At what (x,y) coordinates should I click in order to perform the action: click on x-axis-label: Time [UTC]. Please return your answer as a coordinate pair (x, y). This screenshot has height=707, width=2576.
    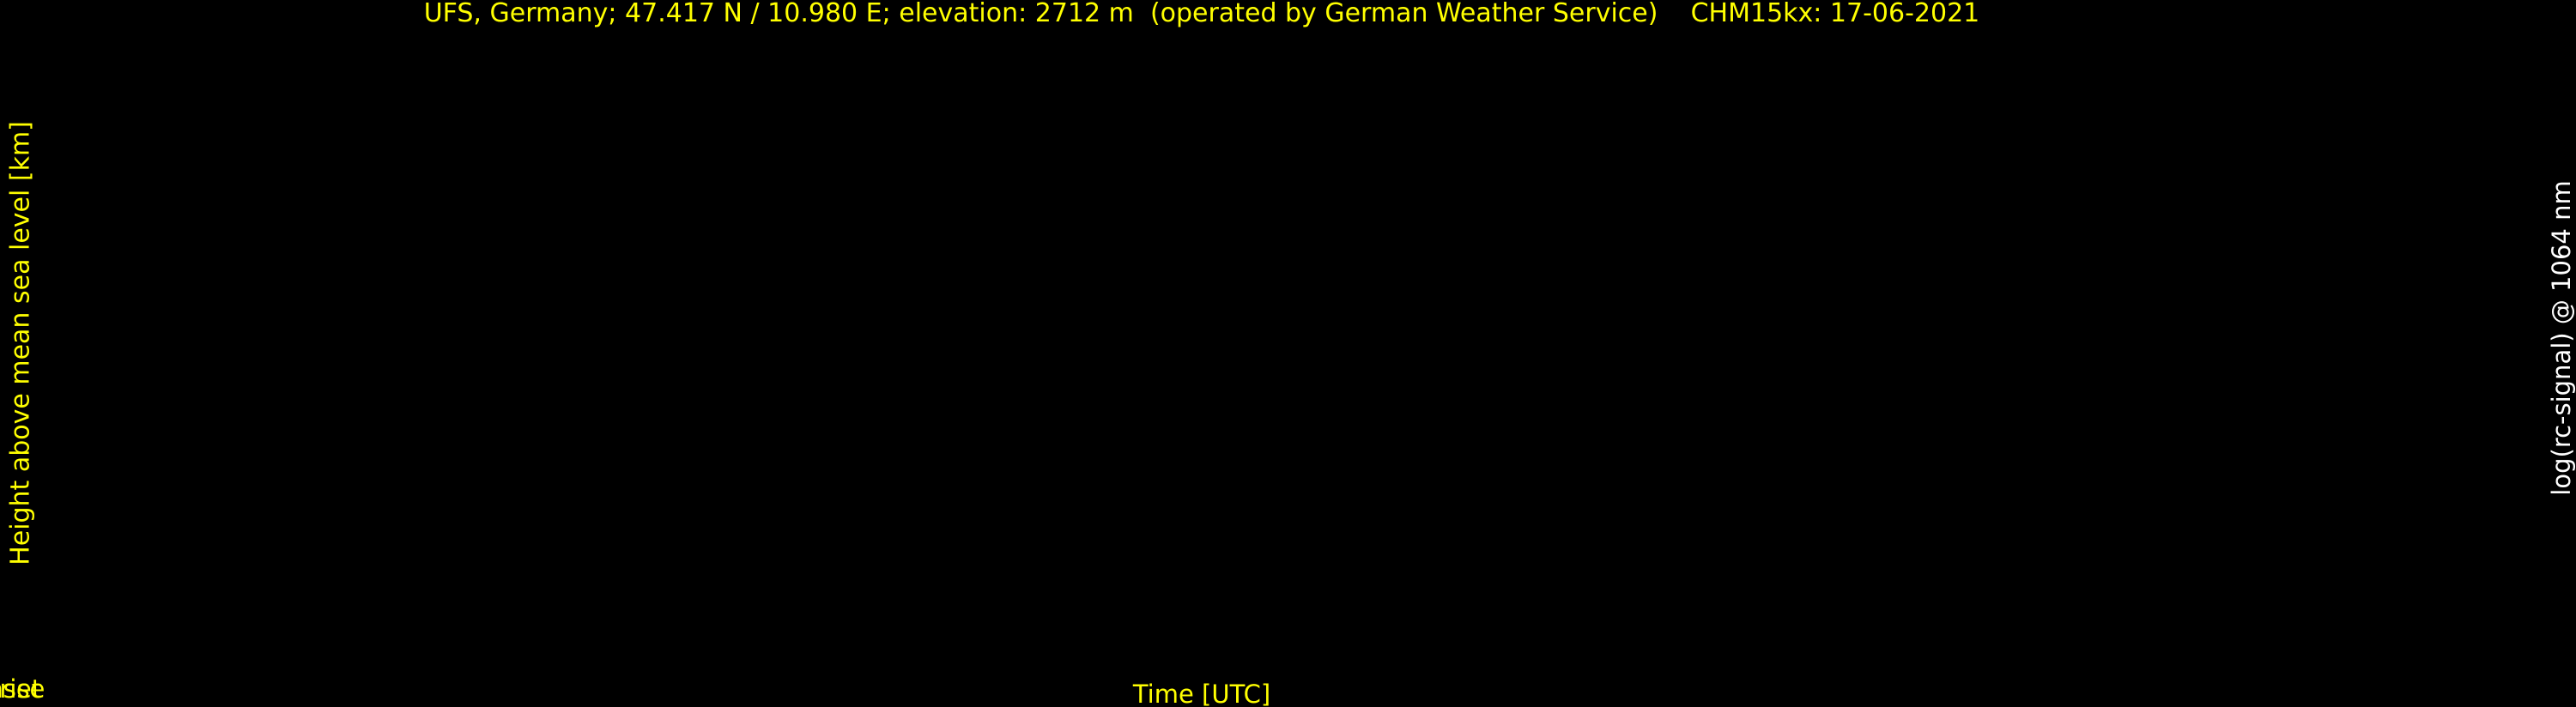
    Looking at the image, I should click on (1201, 693).